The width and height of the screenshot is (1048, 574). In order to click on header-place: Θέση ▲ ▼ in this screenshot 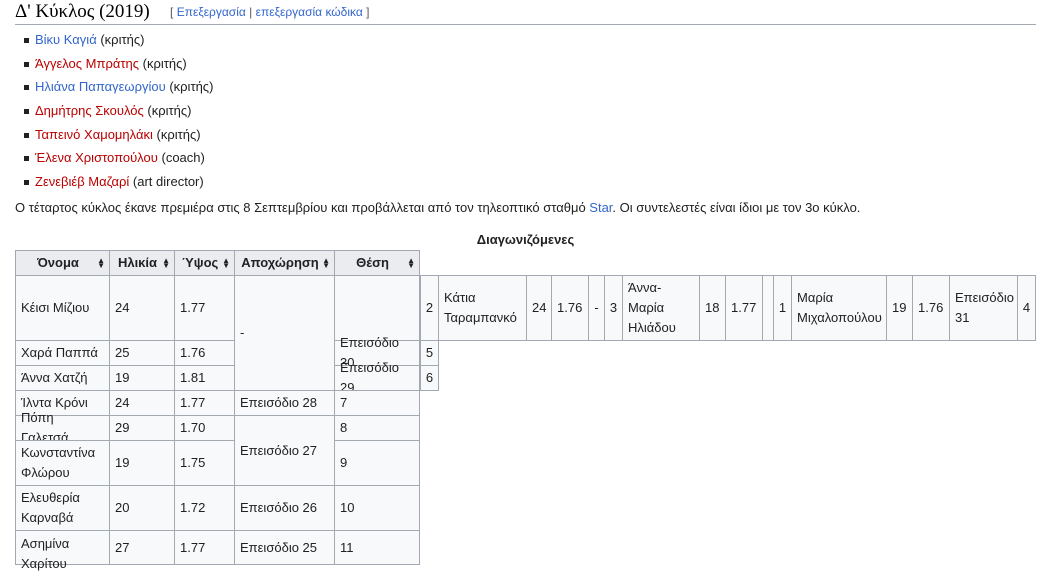, I will do `click(377, 263)`.